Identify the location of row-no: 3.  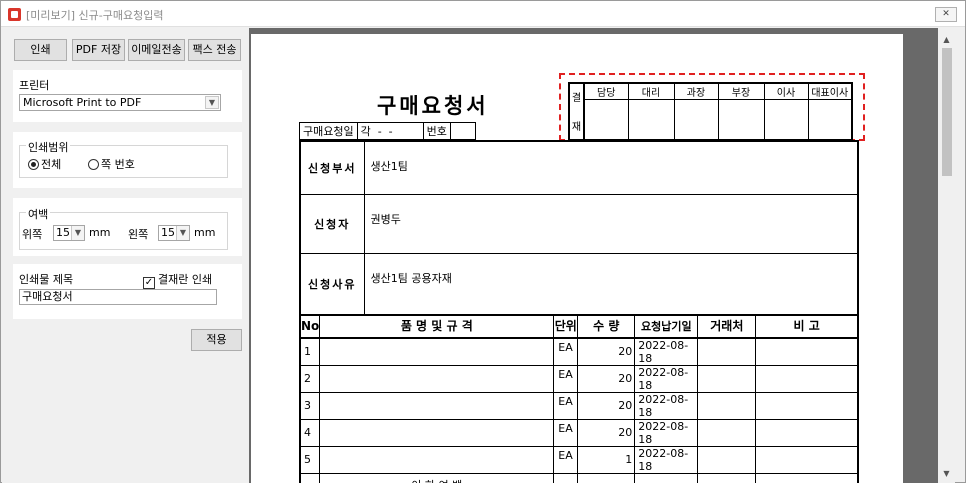
(310, 405).